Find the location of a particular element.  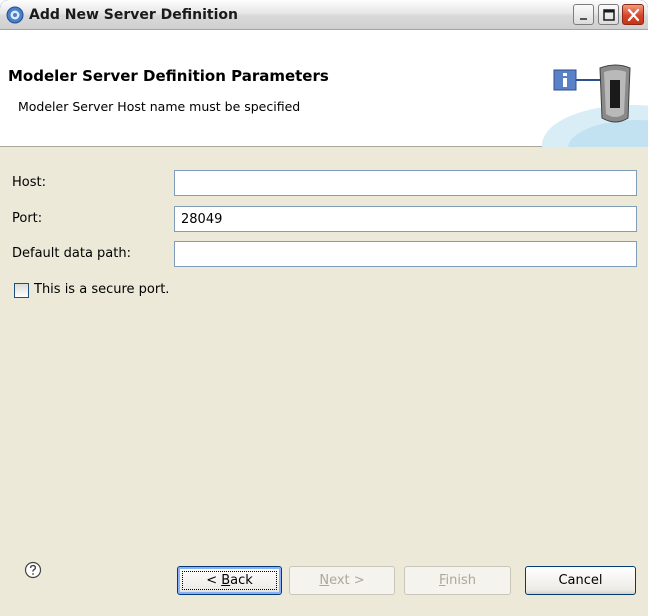

help-icon is located at coordinates (33, 570).